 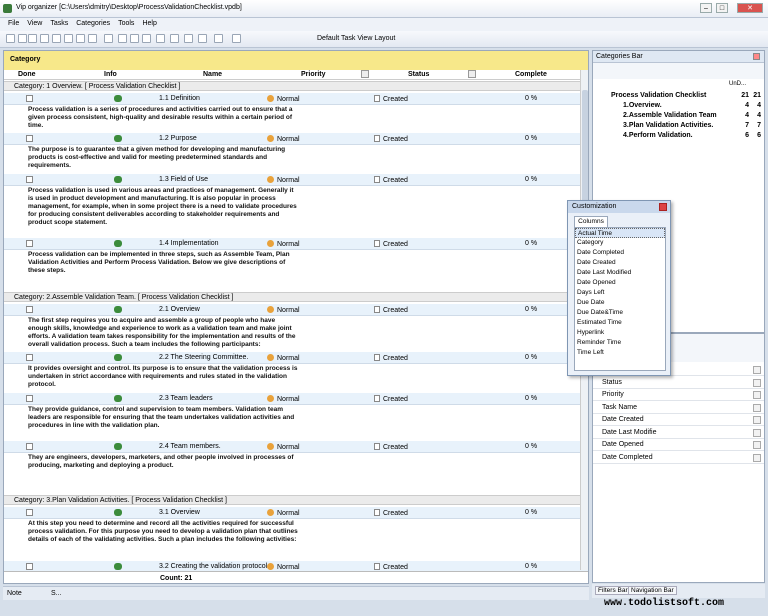 I want to click on col-name: Name, so click(x=212, y=74).